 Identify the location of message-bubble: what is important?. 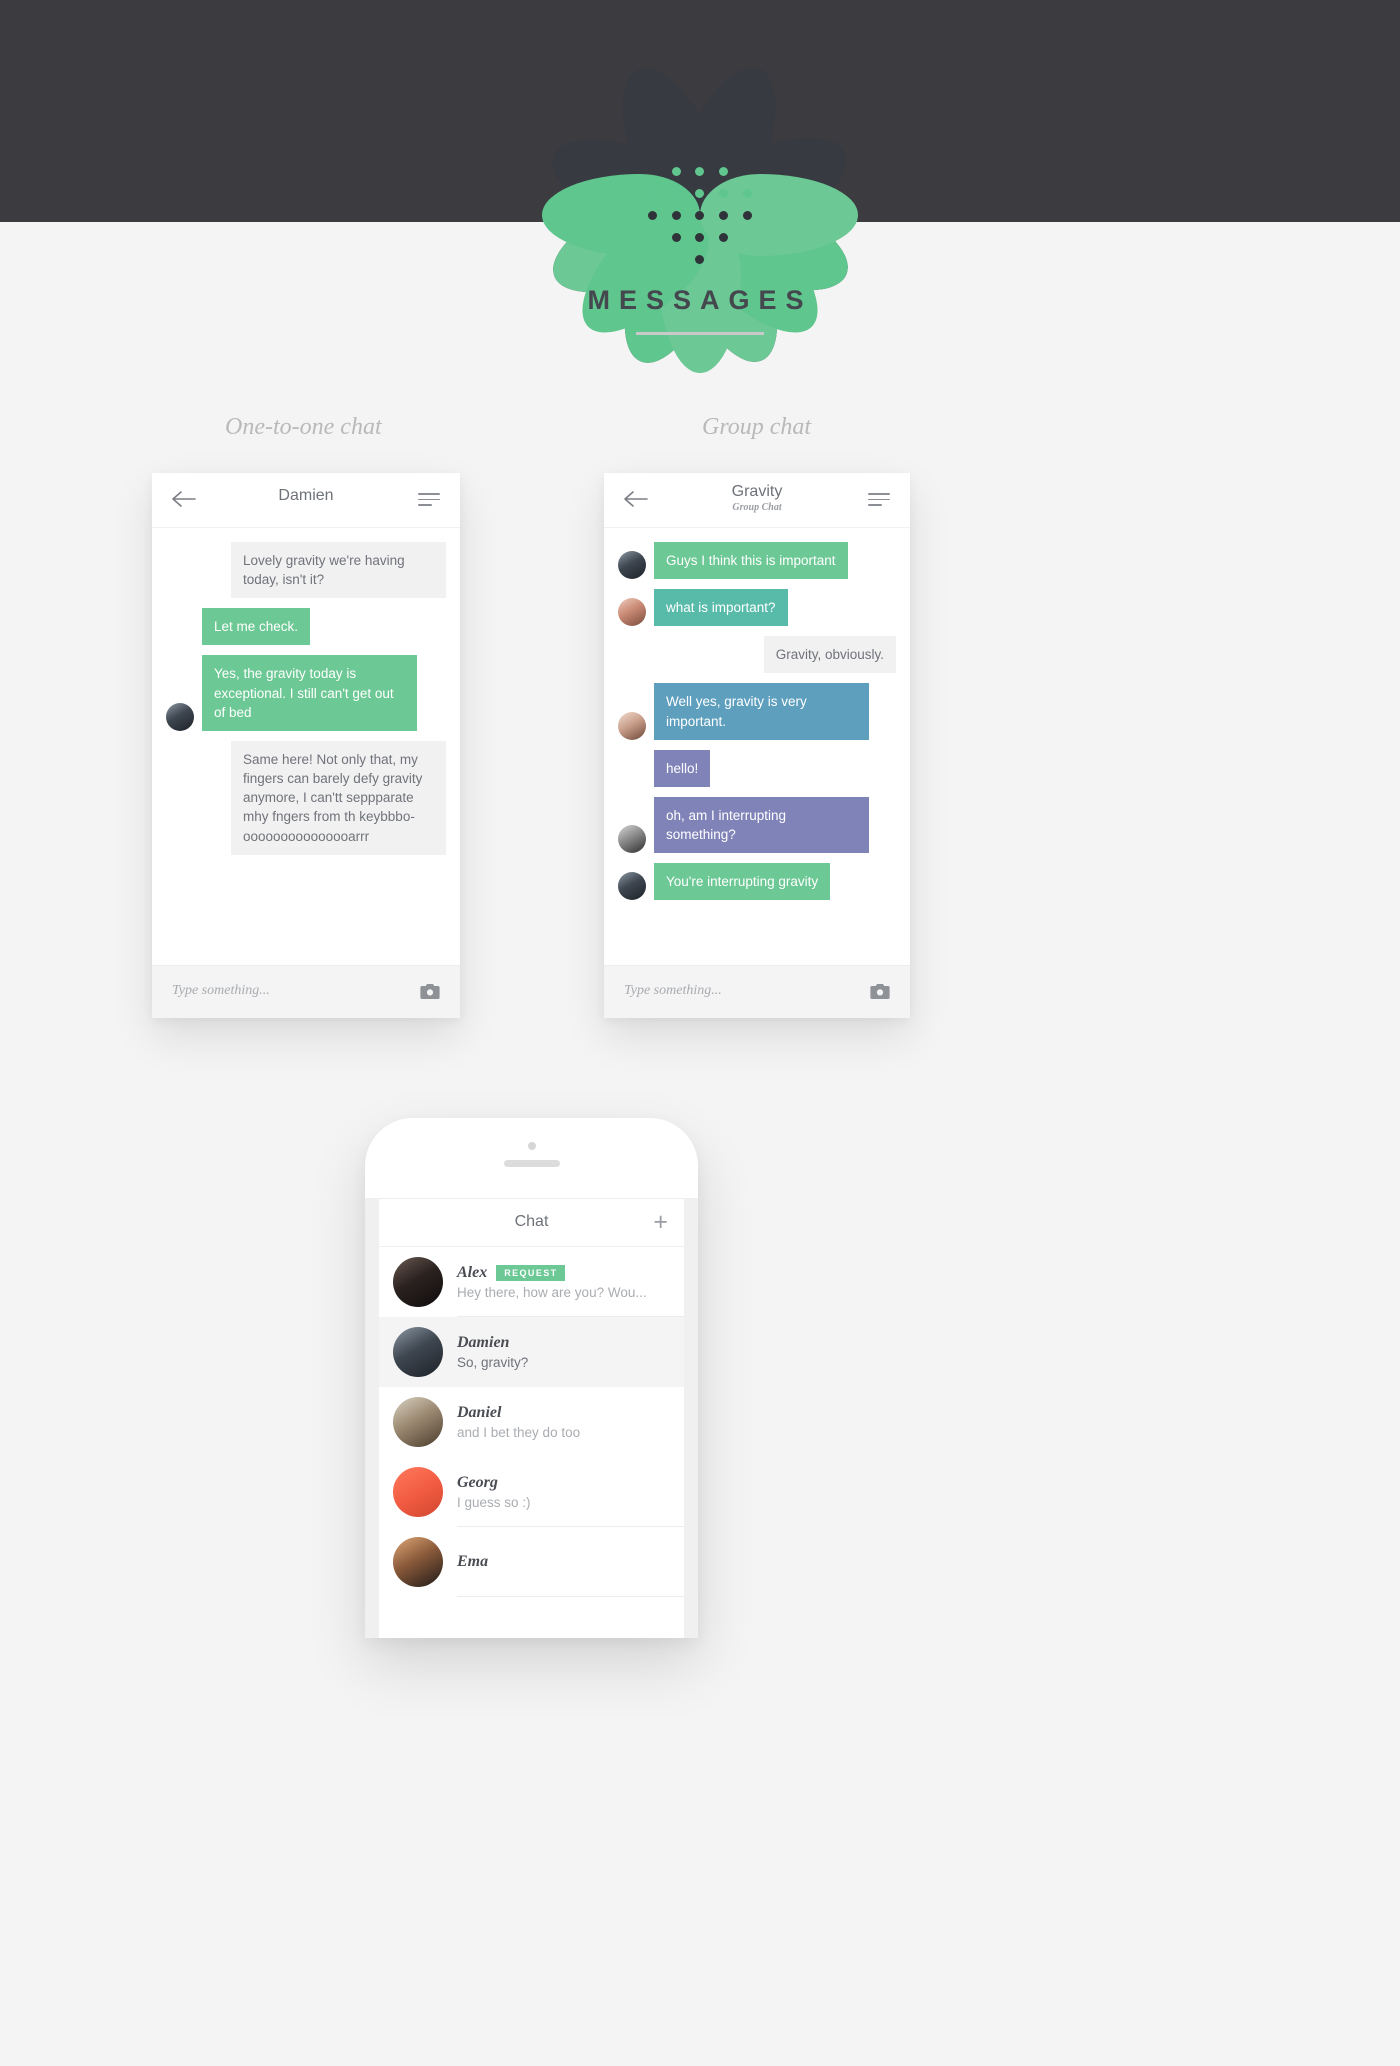
(721, 608).